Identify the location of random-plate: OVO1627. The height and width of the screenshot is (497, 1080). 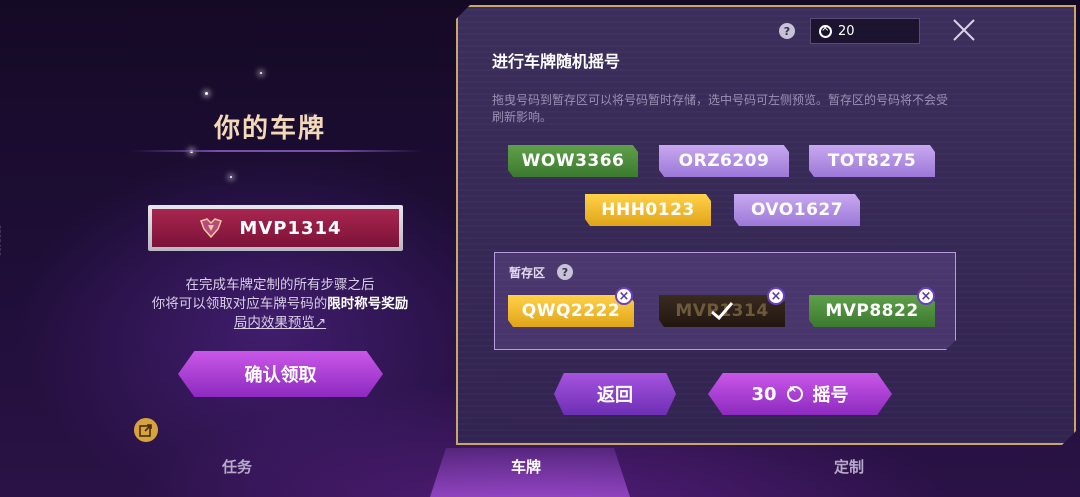
(797, 210).